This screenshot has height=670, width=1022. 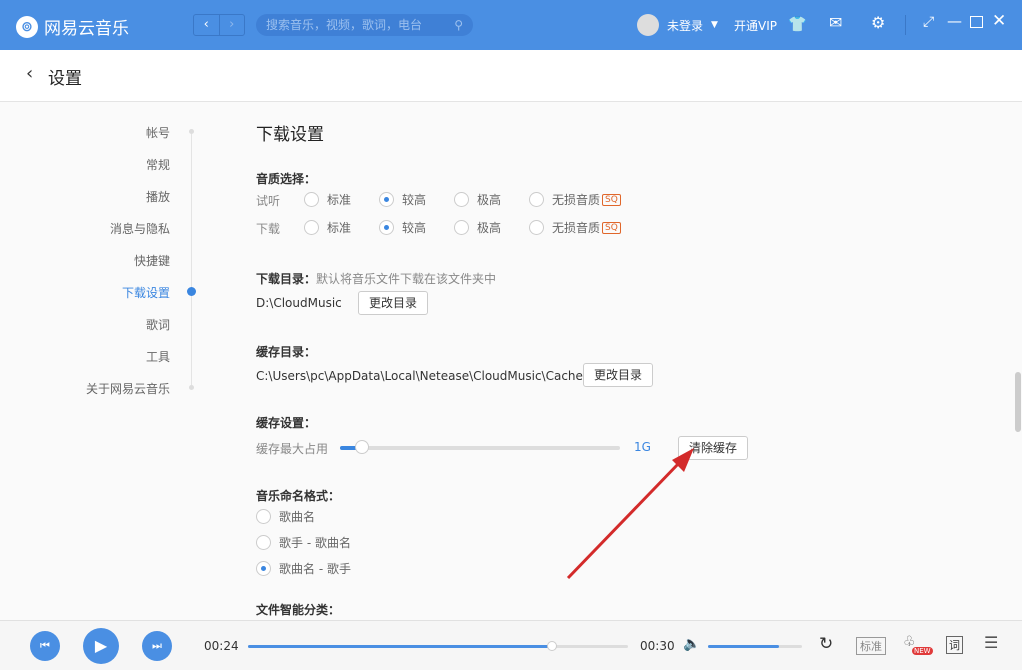 I want to click on sidebar-item-download: 下载设置, so click(x=146, y=292).